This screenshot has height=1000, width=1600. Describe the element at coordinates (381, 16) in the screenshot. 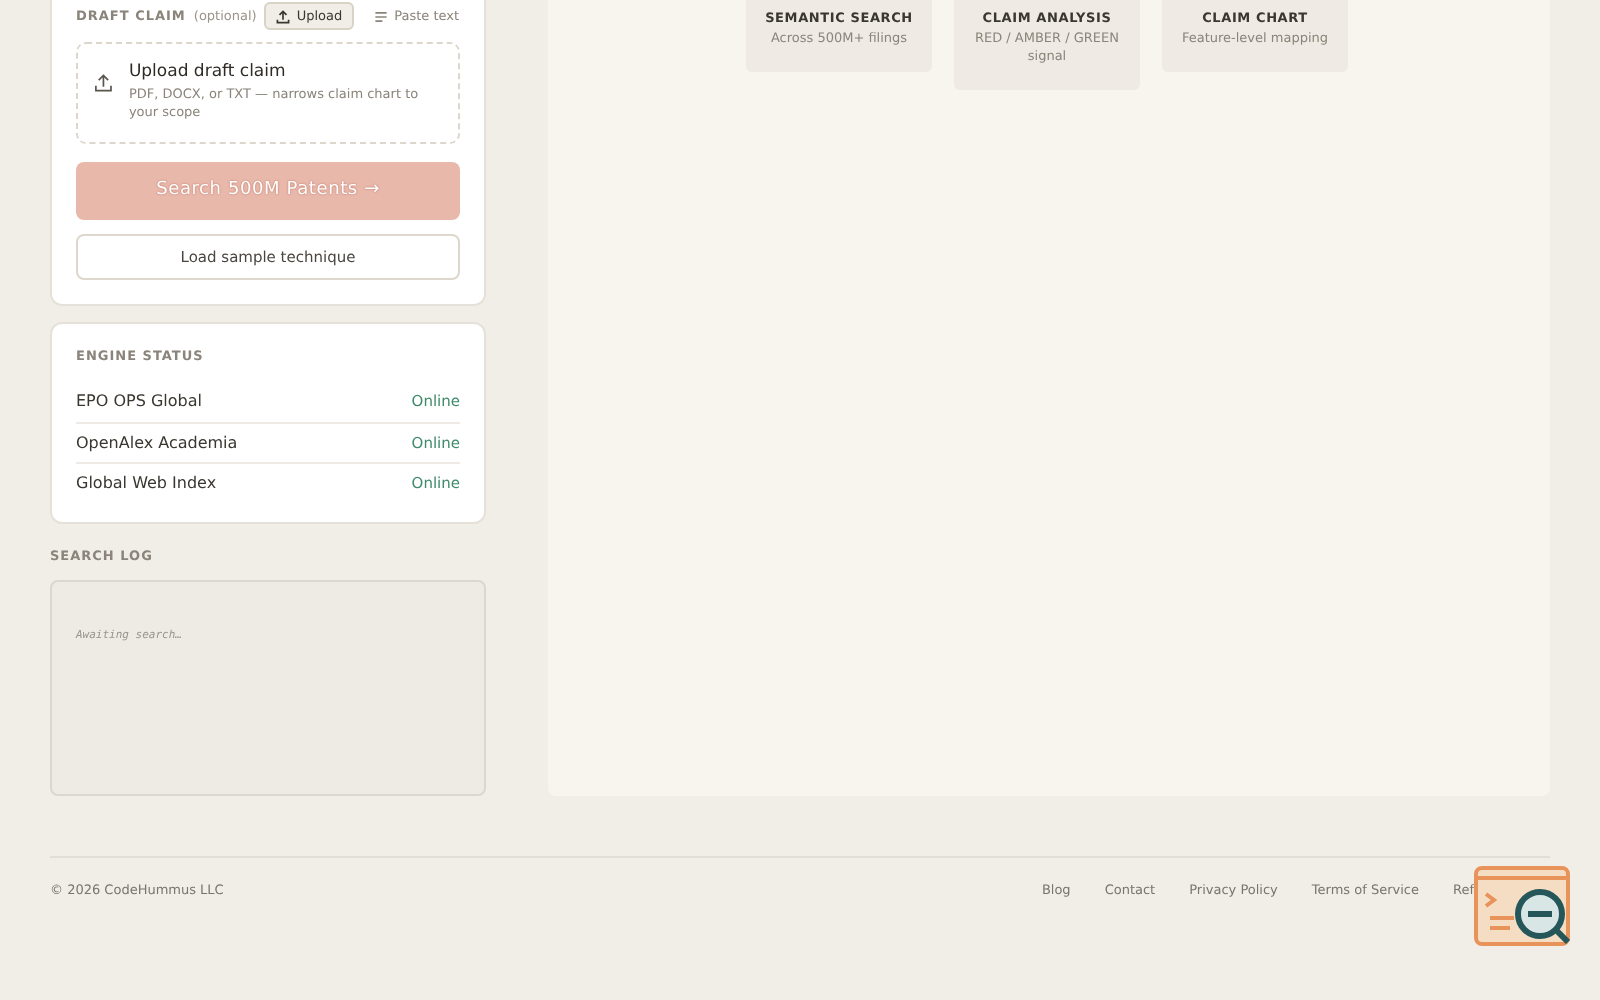

I see `lines-icon` at that location.